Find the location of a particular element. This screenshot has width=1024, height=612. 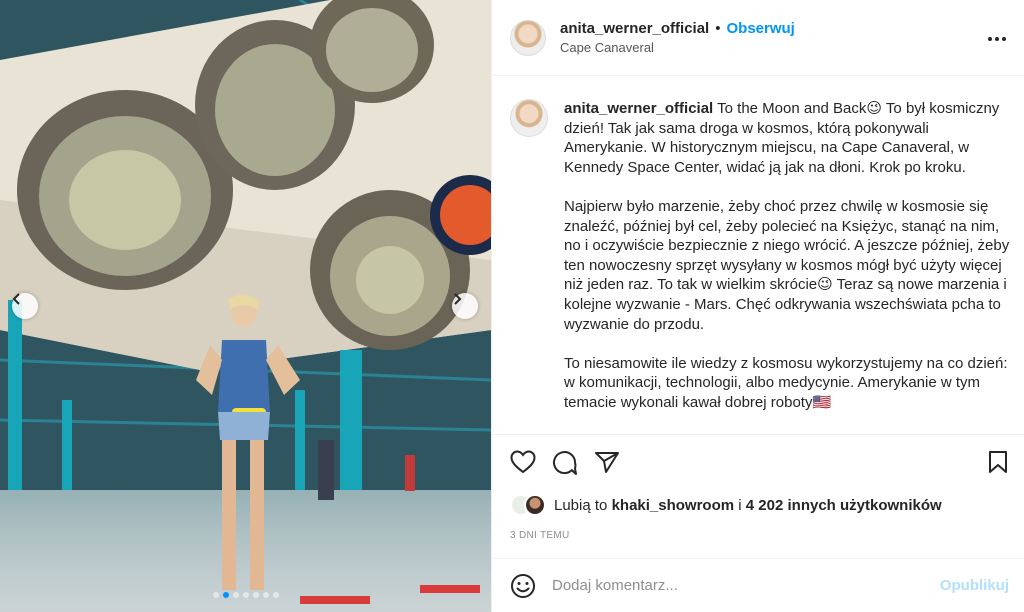

save-button is located at coordinates (998, 464).